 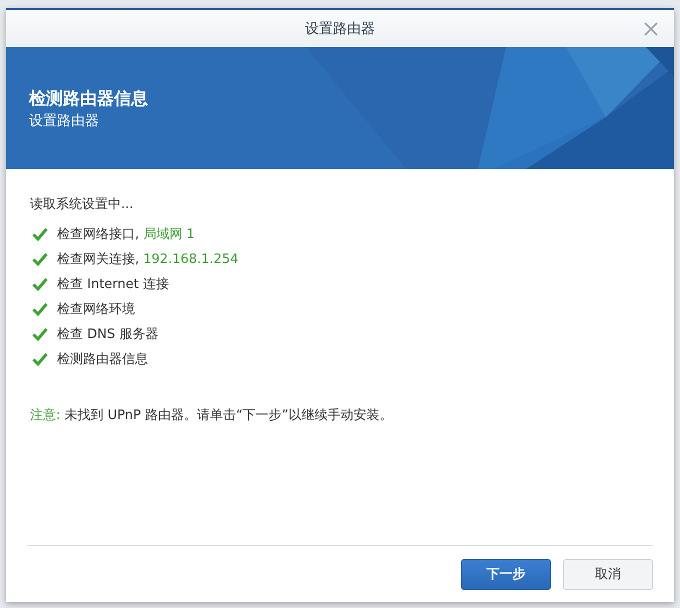 I want to click on check-item-text: 检查 Internet 连接, so click(x=113, y=284).